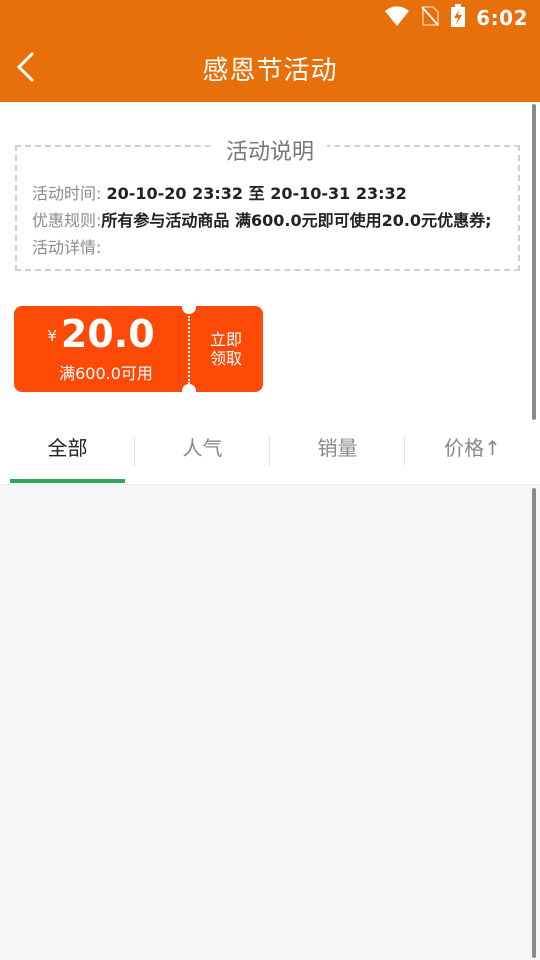 This screenshot has height=960, width=540. Describe the element at coordinates (397, 18) in the screenshot. I see `wifi-icon` at that location.